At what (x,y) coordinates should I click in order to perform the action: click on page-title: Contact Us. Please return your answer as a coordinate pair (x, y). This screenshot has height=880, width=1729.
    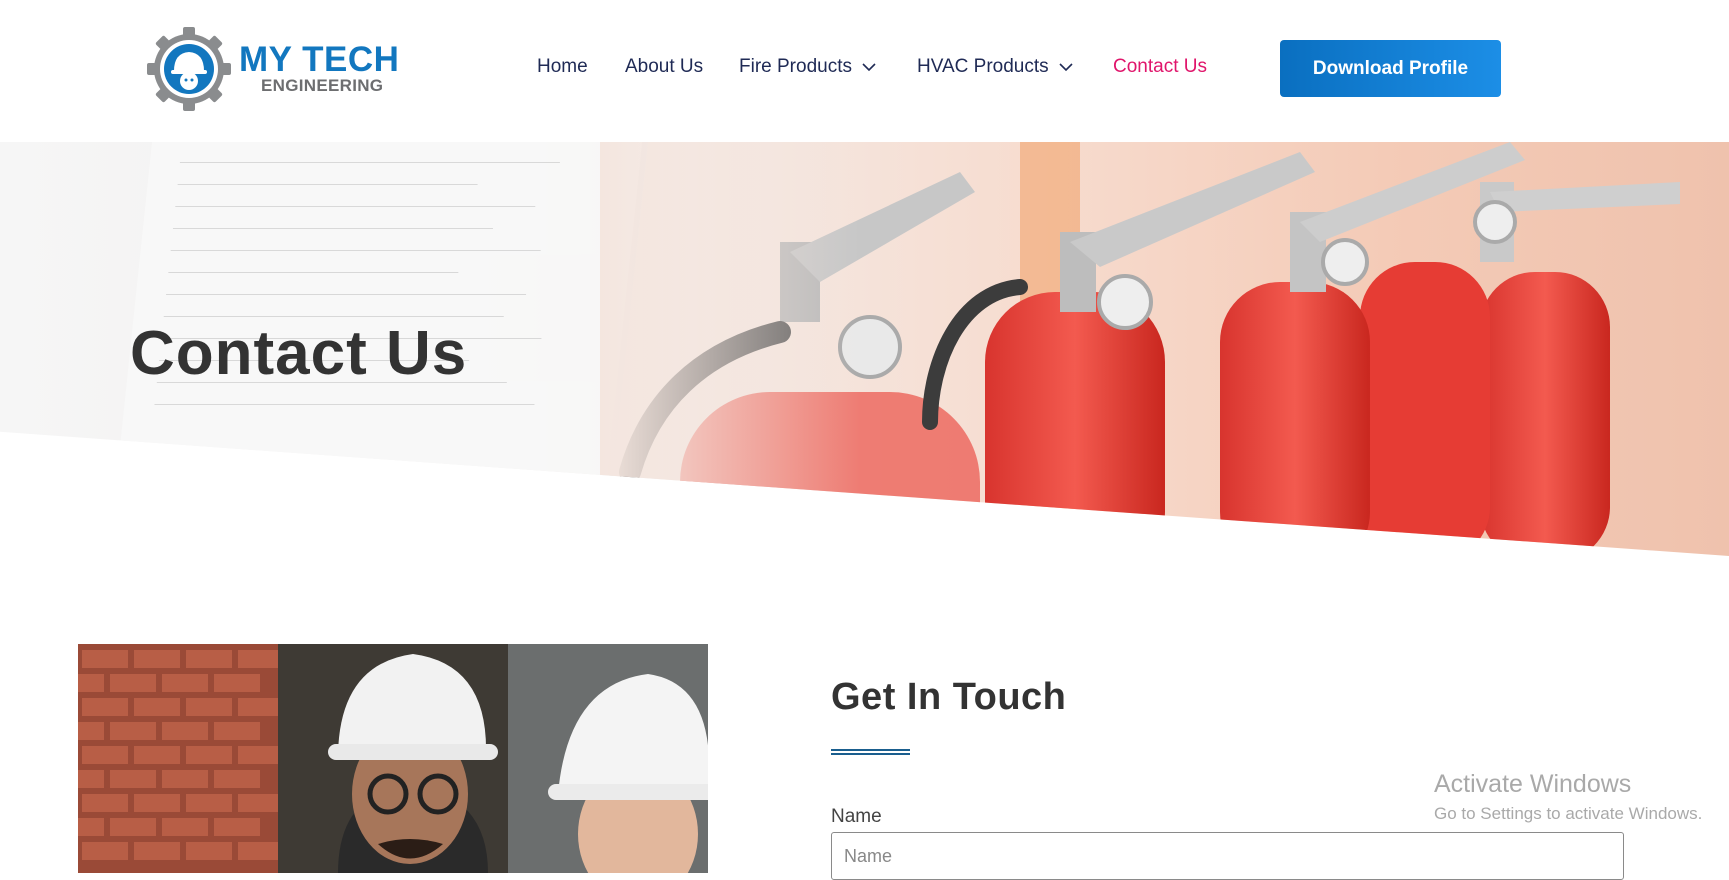
    Looking at the image, I should click on (299, 353).